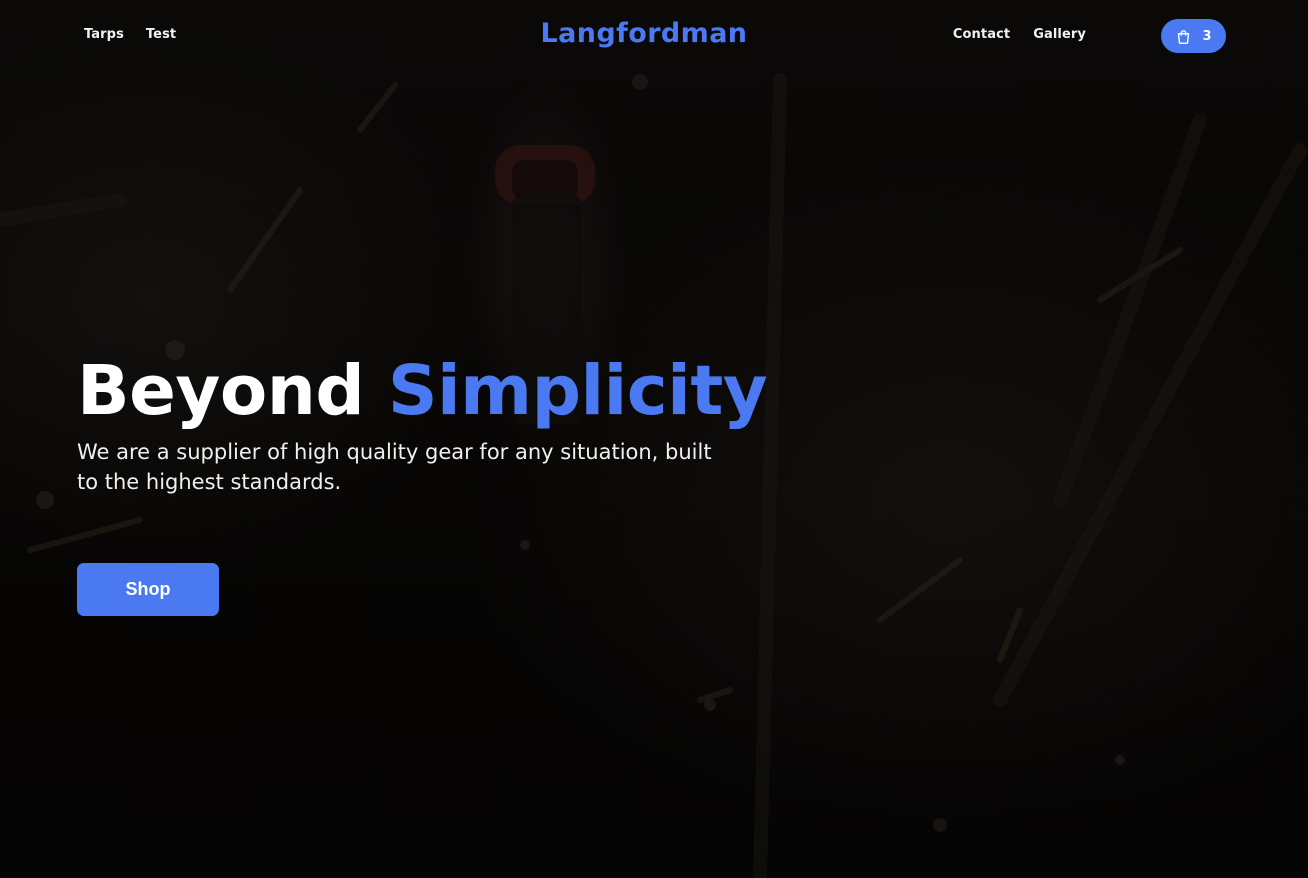  What do you see at coordinates (1019, 34) in the screenshot?
I see `nav-right-links: Contact Gallery` at bounding box center [1019, 34].